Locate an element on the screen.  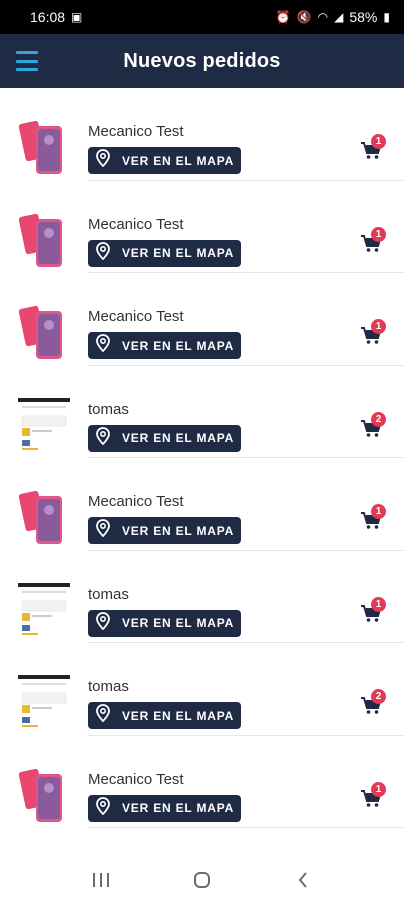
recents-icon is located at coordinates (101, 880).